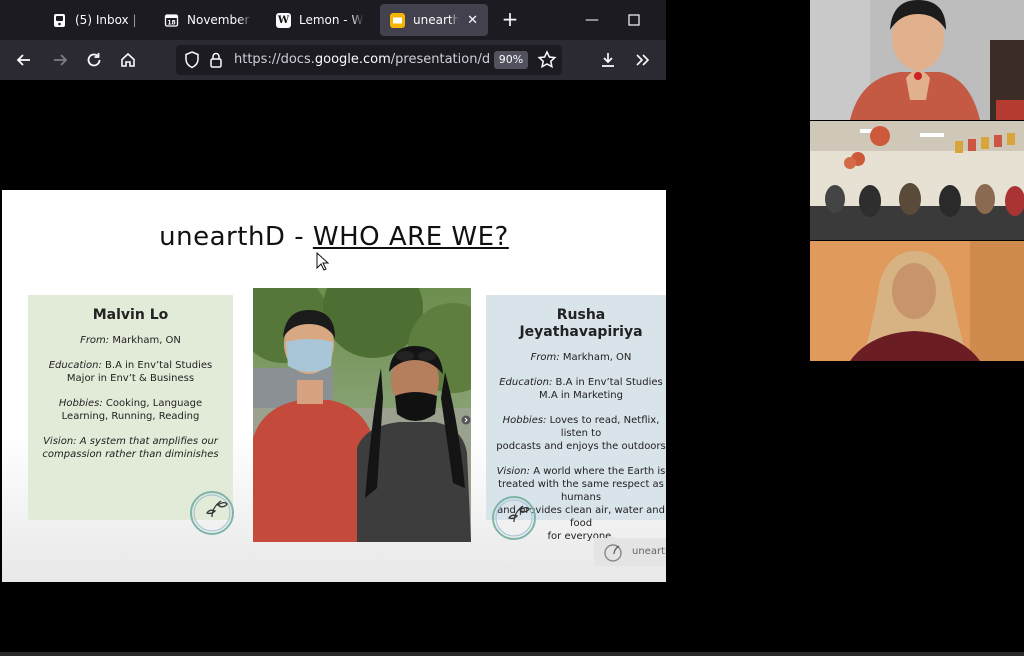 This screenshot has height=656, width=1024. I want to click on url-text: https://docs.google.com/presentation/d/1, so click(361, 59).